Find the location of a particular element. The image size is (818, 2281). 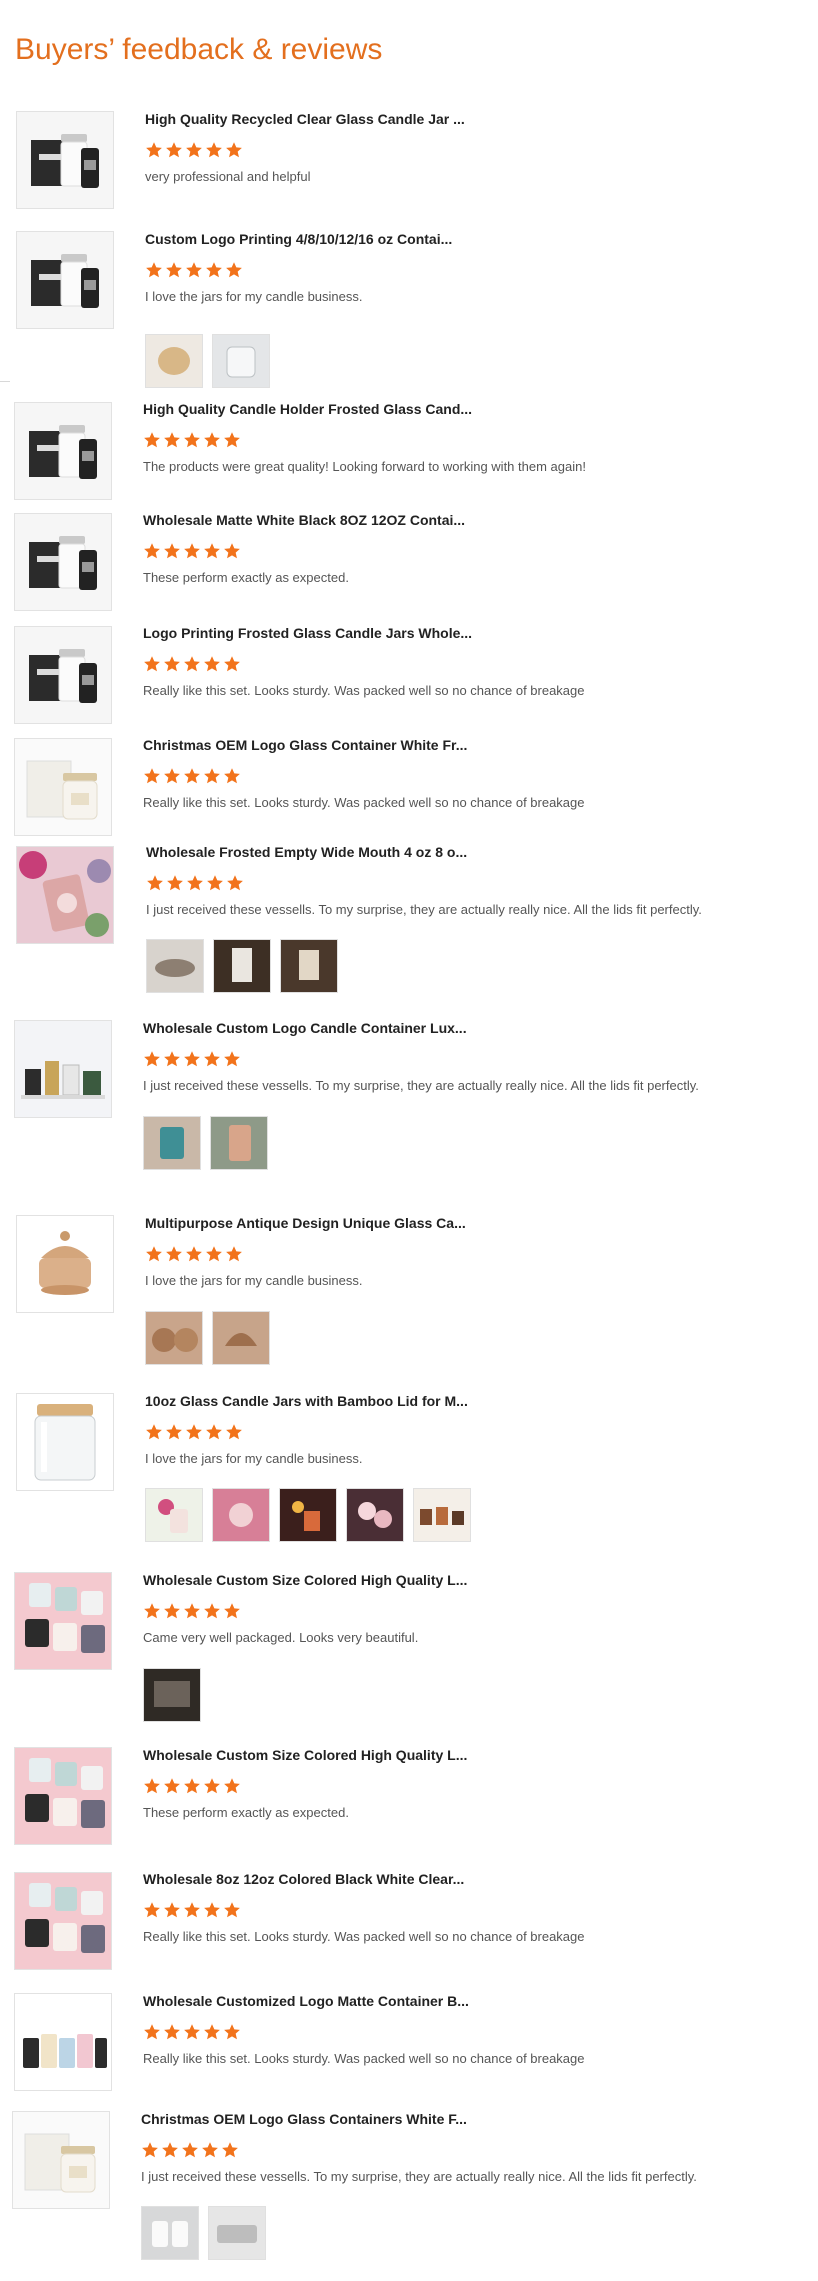

divider is located at coordinates (5, 381).